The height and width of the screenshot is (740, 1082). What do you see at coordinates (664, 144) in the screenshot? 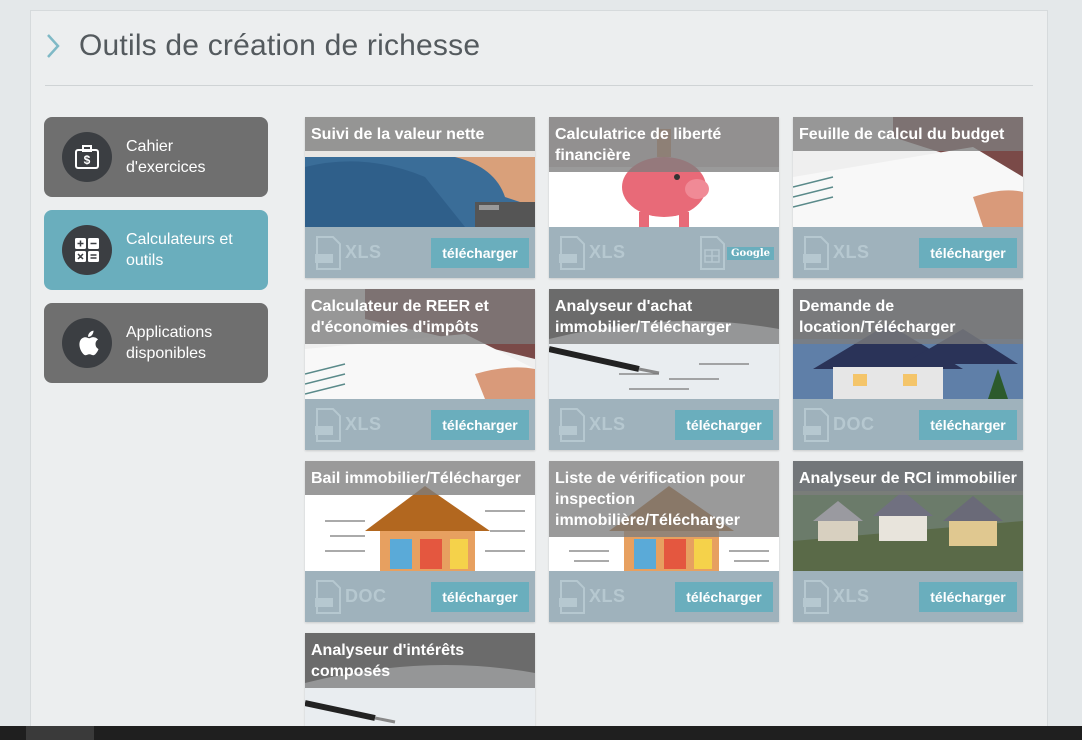
I see `card-title: Calculatrice de liberté financière` at bounding box center [664, 144].